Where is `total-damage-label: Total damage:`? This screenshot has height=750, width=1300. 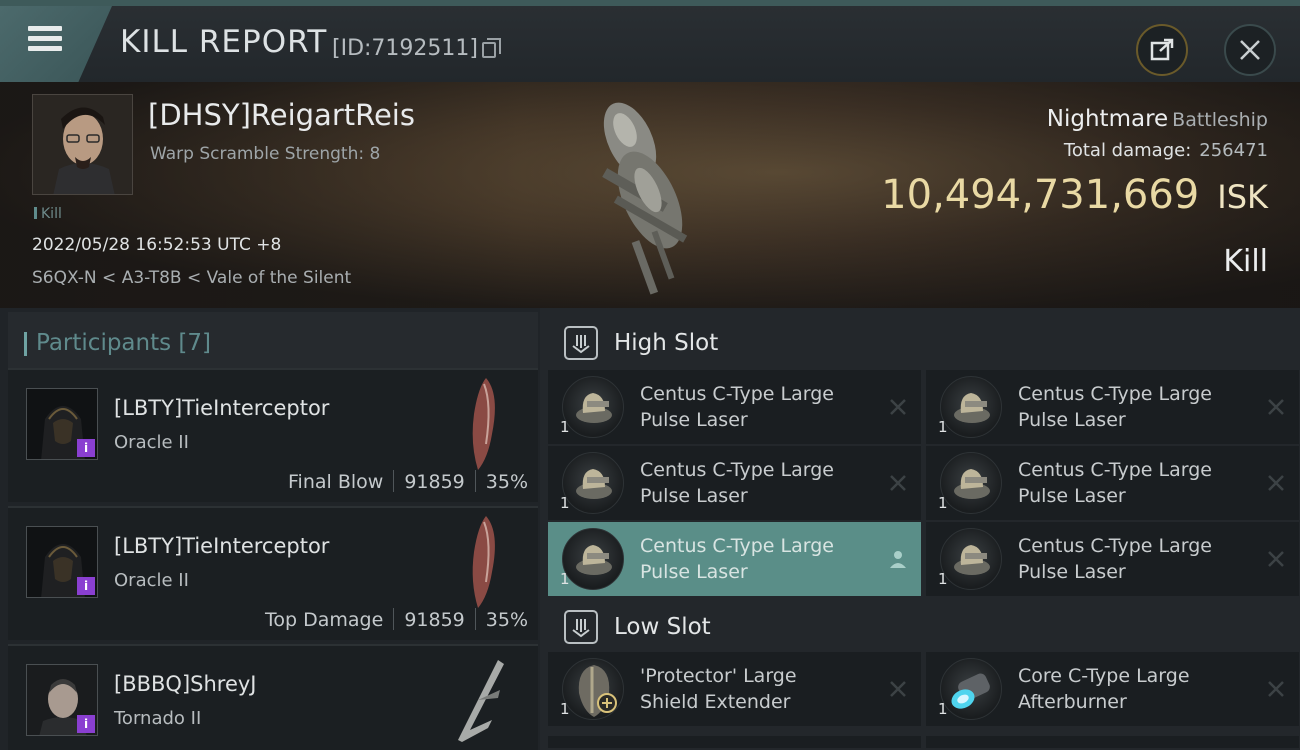
total-damage-label: Total damage: is located at coordinates (1127, 150).